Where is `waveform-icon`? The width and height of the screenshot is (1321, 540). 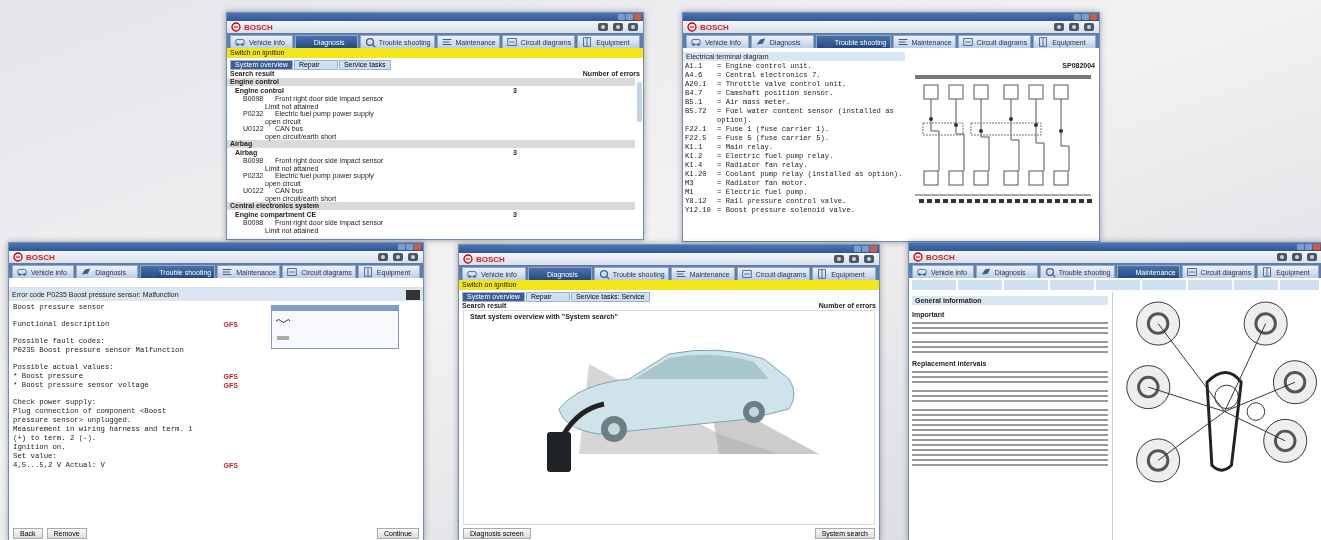 waveform-icon is located at coordinates (283, 321).